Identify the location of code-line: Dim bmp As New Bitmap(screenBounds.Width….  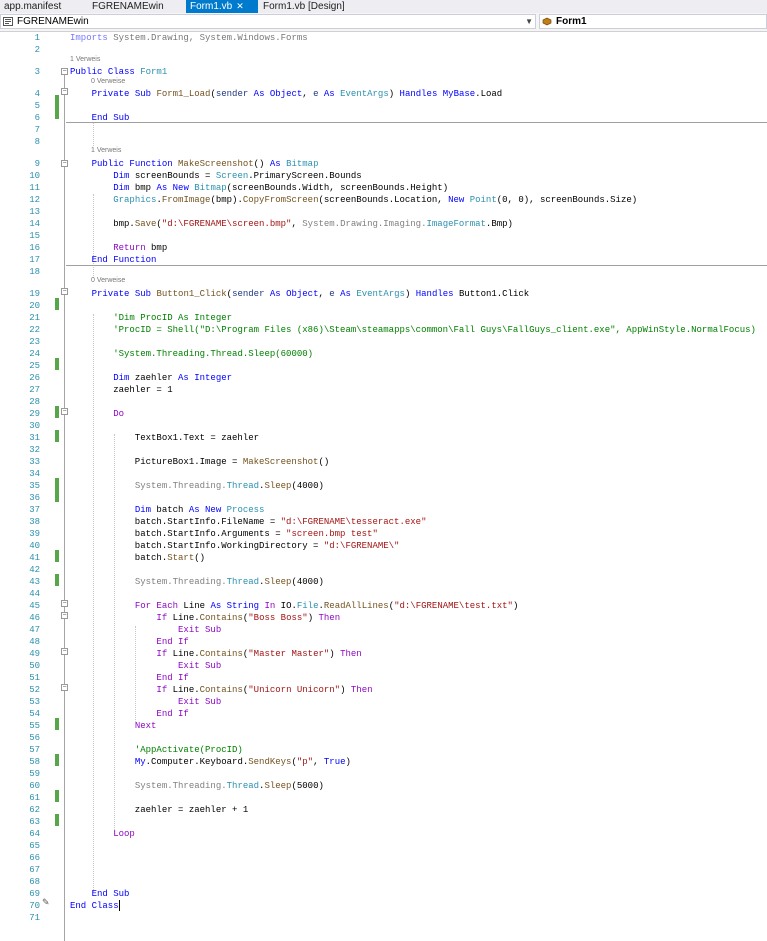
(259, 188).